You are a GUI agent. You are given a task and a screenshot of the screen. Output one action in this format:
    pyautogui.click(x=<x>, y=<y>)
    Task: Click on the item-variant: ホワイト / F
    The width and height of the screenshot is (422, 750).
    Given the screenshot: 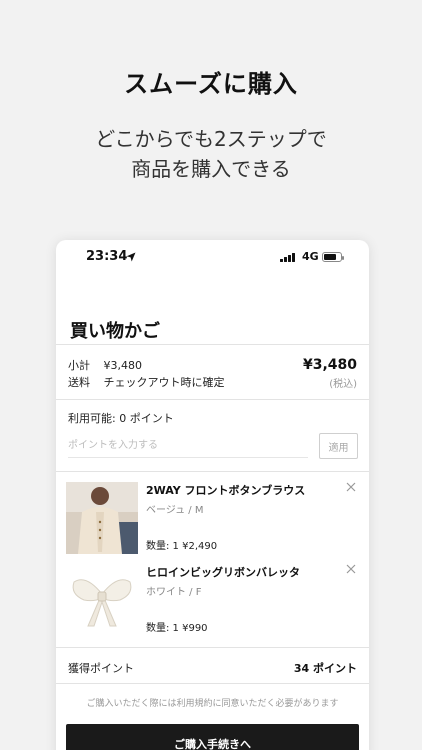 What is the action you would take?
    pyautogui.click(x=174, y=592)
    